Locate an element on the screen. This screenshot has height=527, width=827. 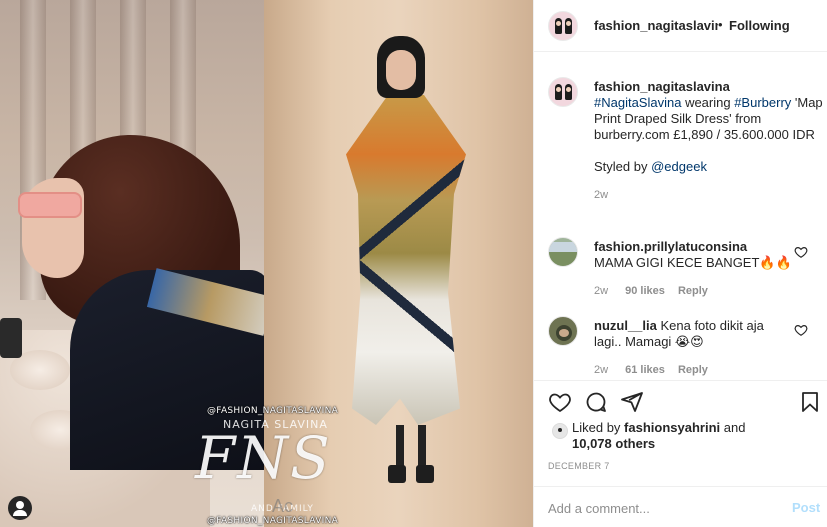
comment-icon is located at coordinates (596, 402).